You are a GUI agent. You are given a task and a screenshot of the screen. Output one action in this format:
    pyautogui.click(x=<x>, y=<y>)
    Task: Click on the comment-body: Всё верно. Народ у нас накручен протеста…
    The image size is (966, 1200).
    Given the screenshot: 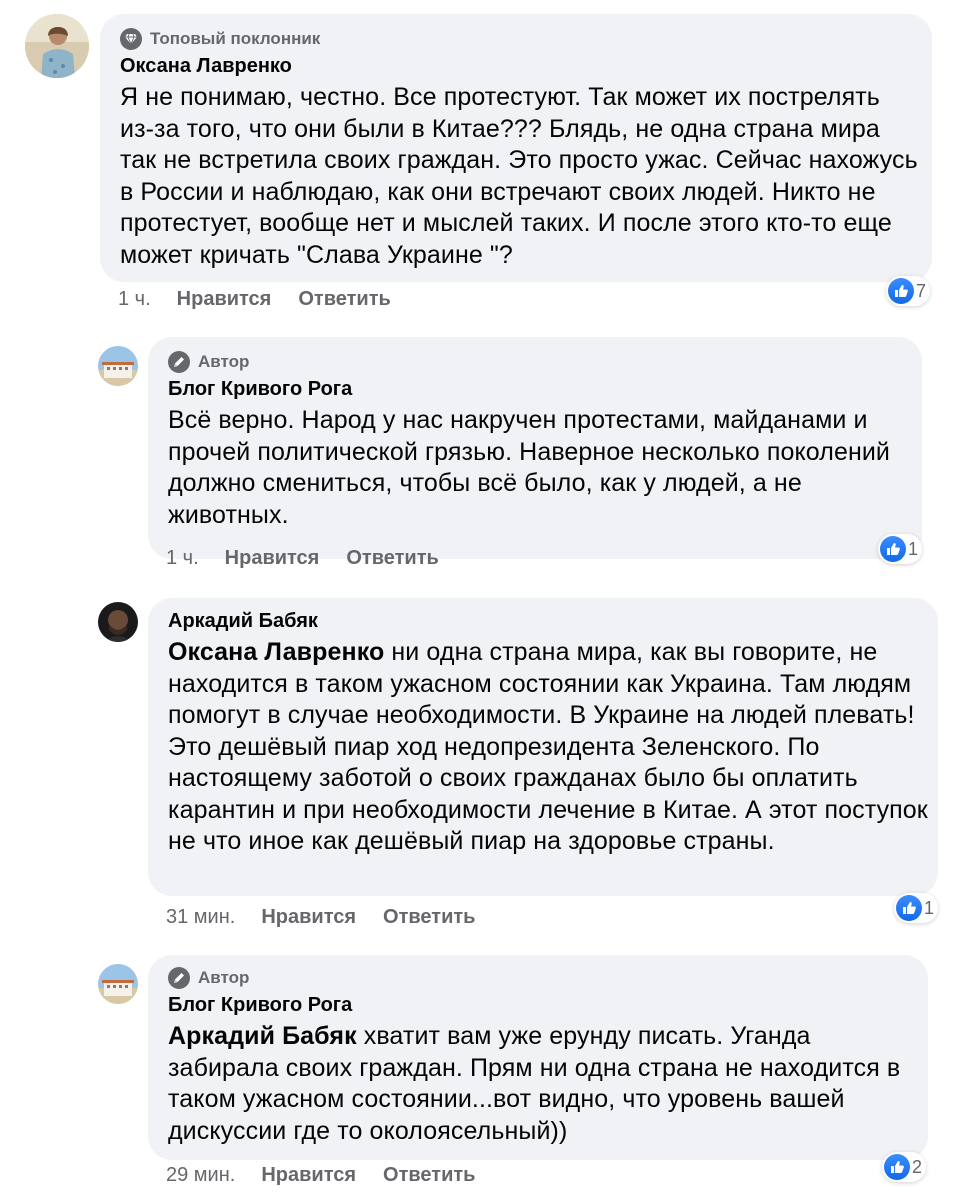 What is the action you would take?
    pyautogui.click(x=529, y=467)
    